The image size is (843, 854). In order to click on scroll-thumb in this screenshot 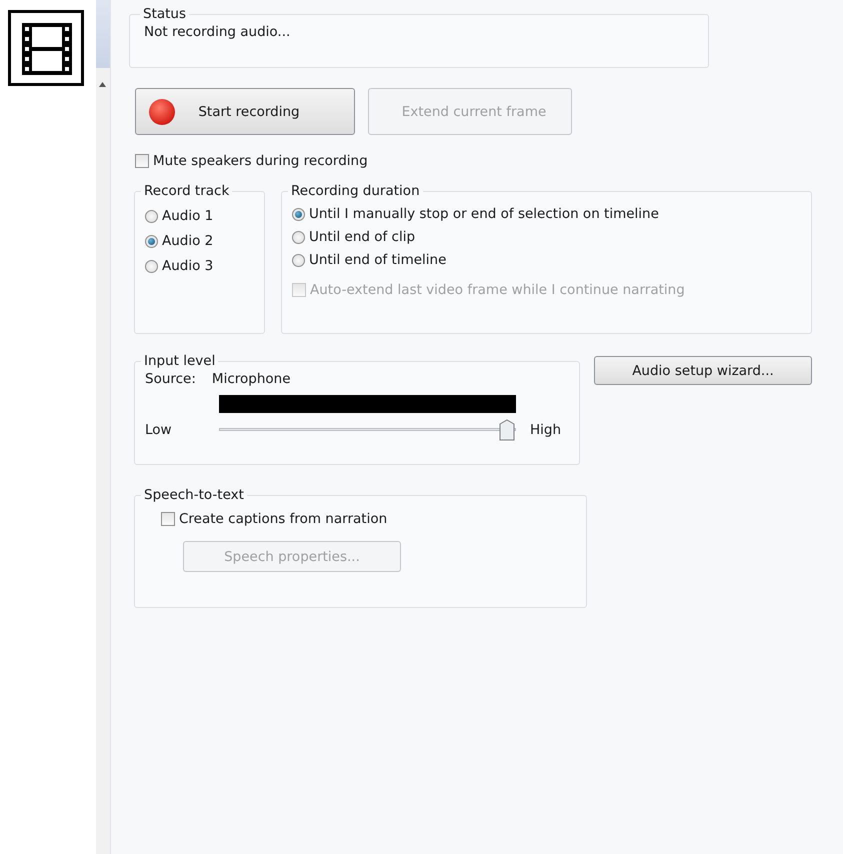, I will do `click(103, 34)`.